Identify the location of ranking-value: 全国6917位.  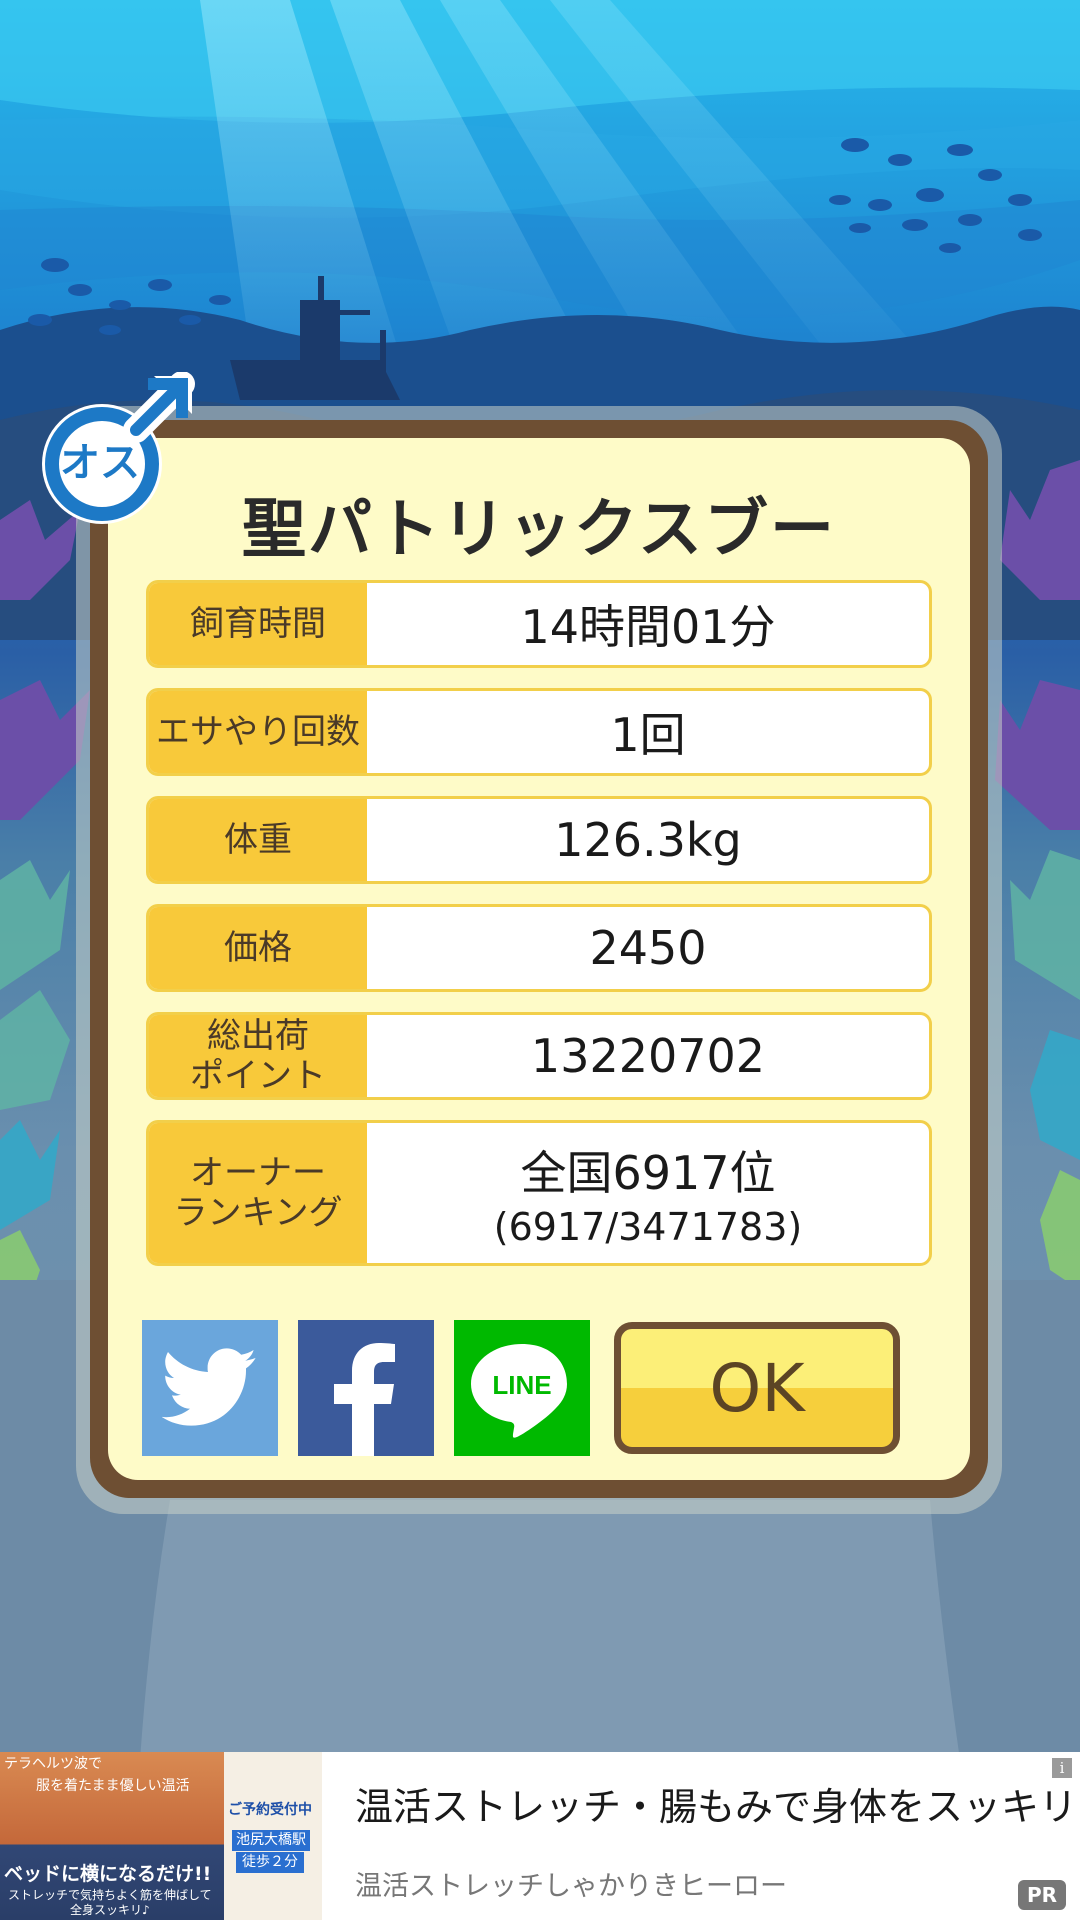
(648, 1173).